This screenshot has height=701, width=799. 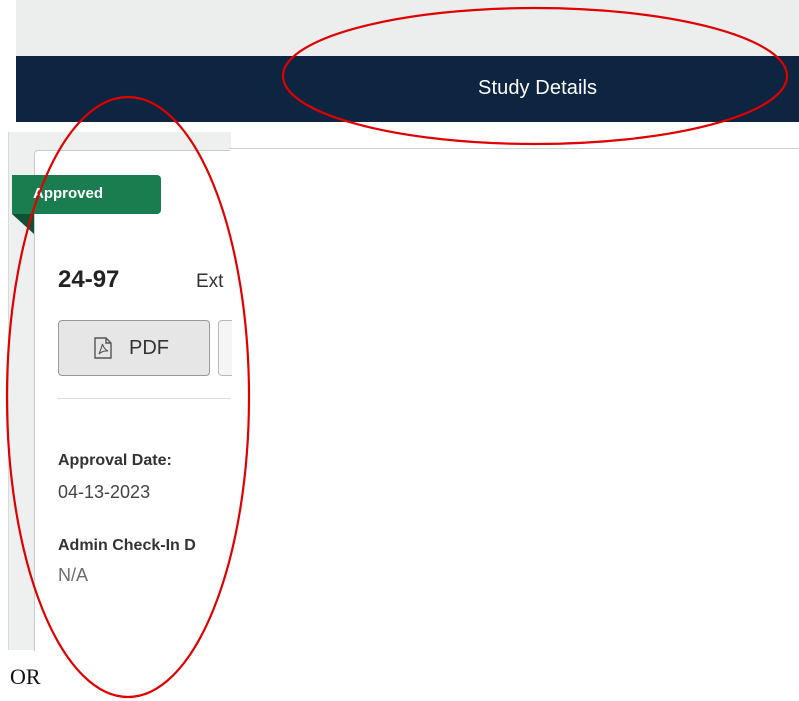 I want to click on study-id: 24-97, so click(x=89, y=279).